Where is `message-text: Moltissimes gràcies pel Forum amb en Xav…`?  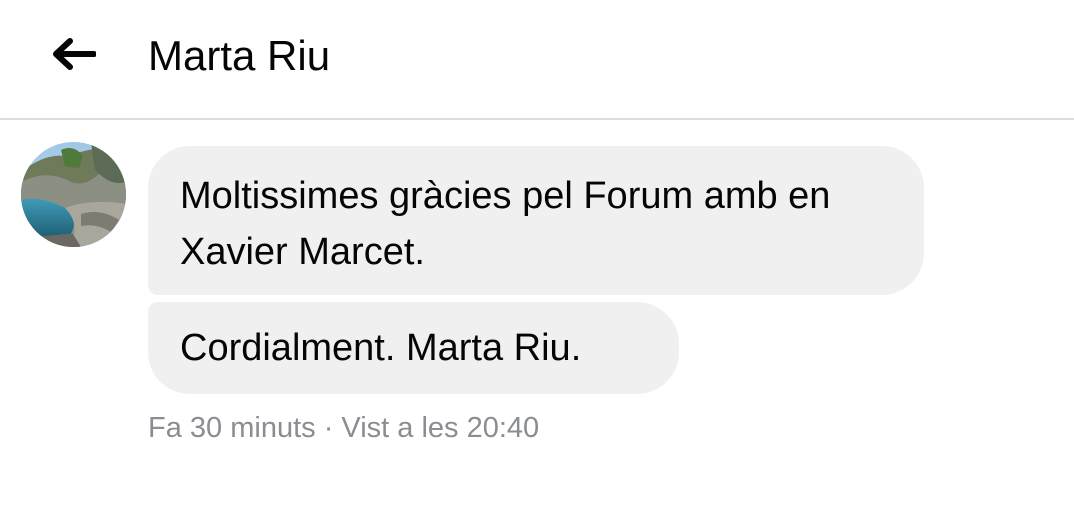 message-text: Moltissimes gràcies pel Forum amb en Xav… is located at coordinates (505, 224).